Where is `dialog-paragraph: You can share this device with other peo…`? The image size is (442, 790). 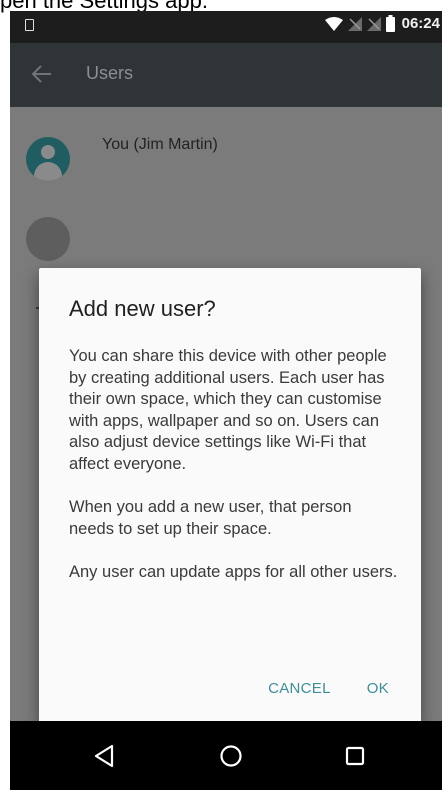
dialog-paragraph: You can share this device with other peo… is located at coordinates (228, 410).